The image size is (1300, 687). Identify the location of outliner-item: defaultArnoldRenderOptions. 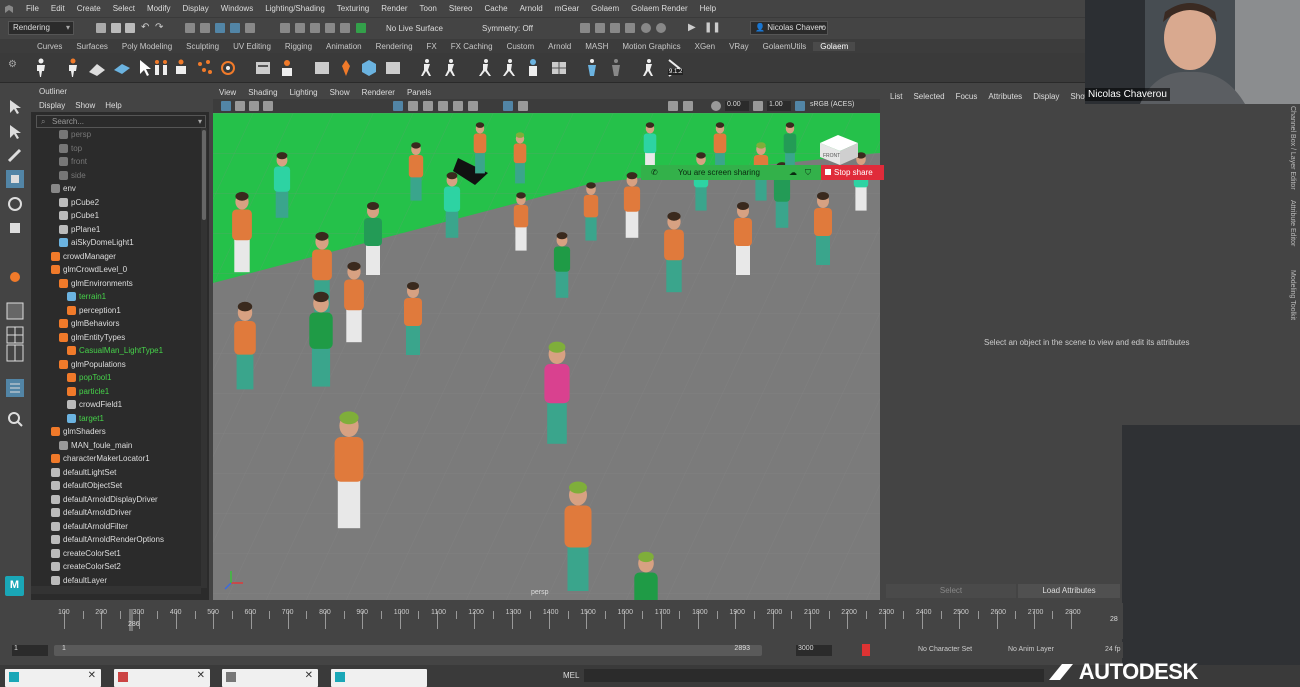
(107, 539).